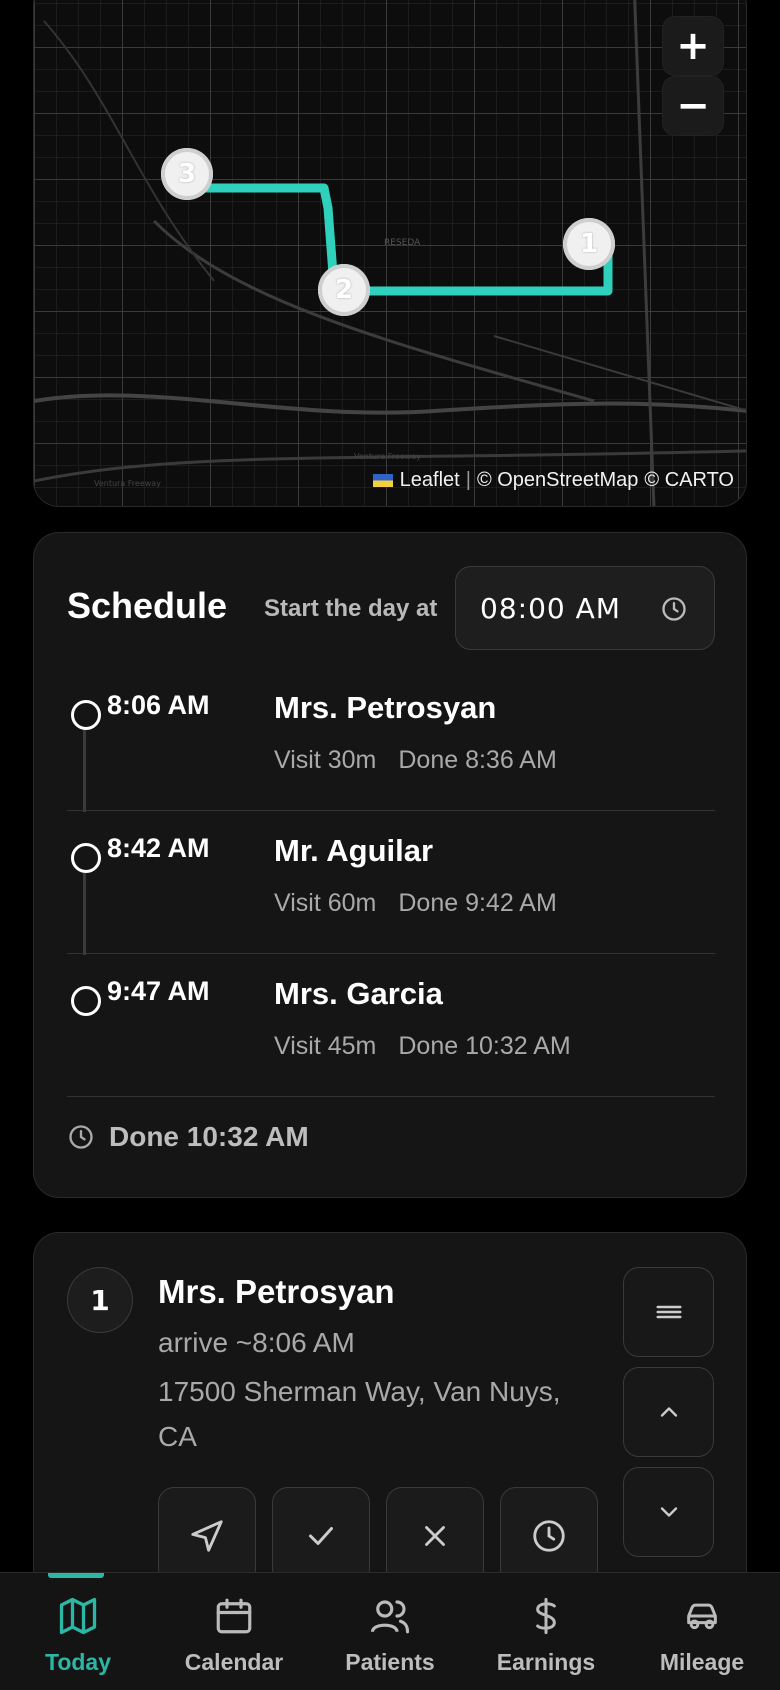  I want to click on osm-link: © OpenStreetMap, so click(557, 480).